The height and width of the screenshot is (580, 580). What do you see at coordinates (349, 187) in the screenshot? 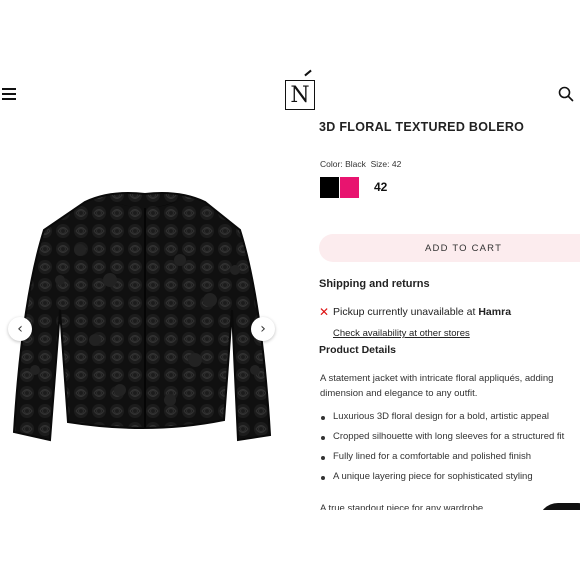
I see `color-swatch-pink` at bounding box center [349, 187].